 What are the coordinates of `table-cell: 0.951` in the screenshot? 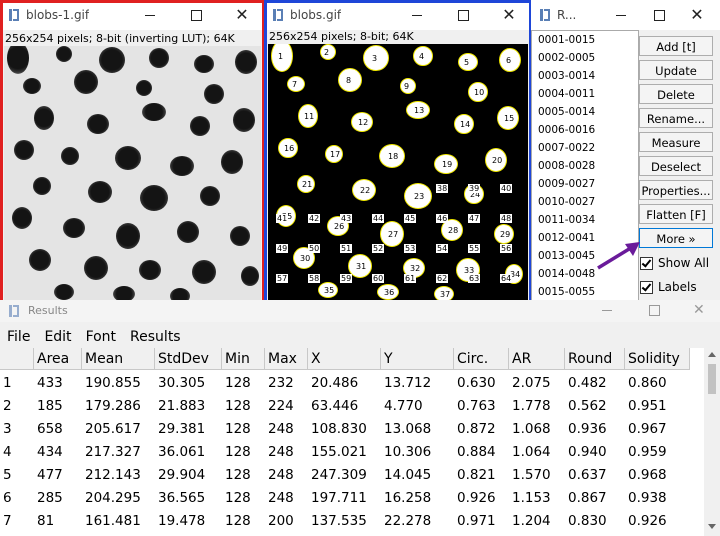 It's located at (646, 406).